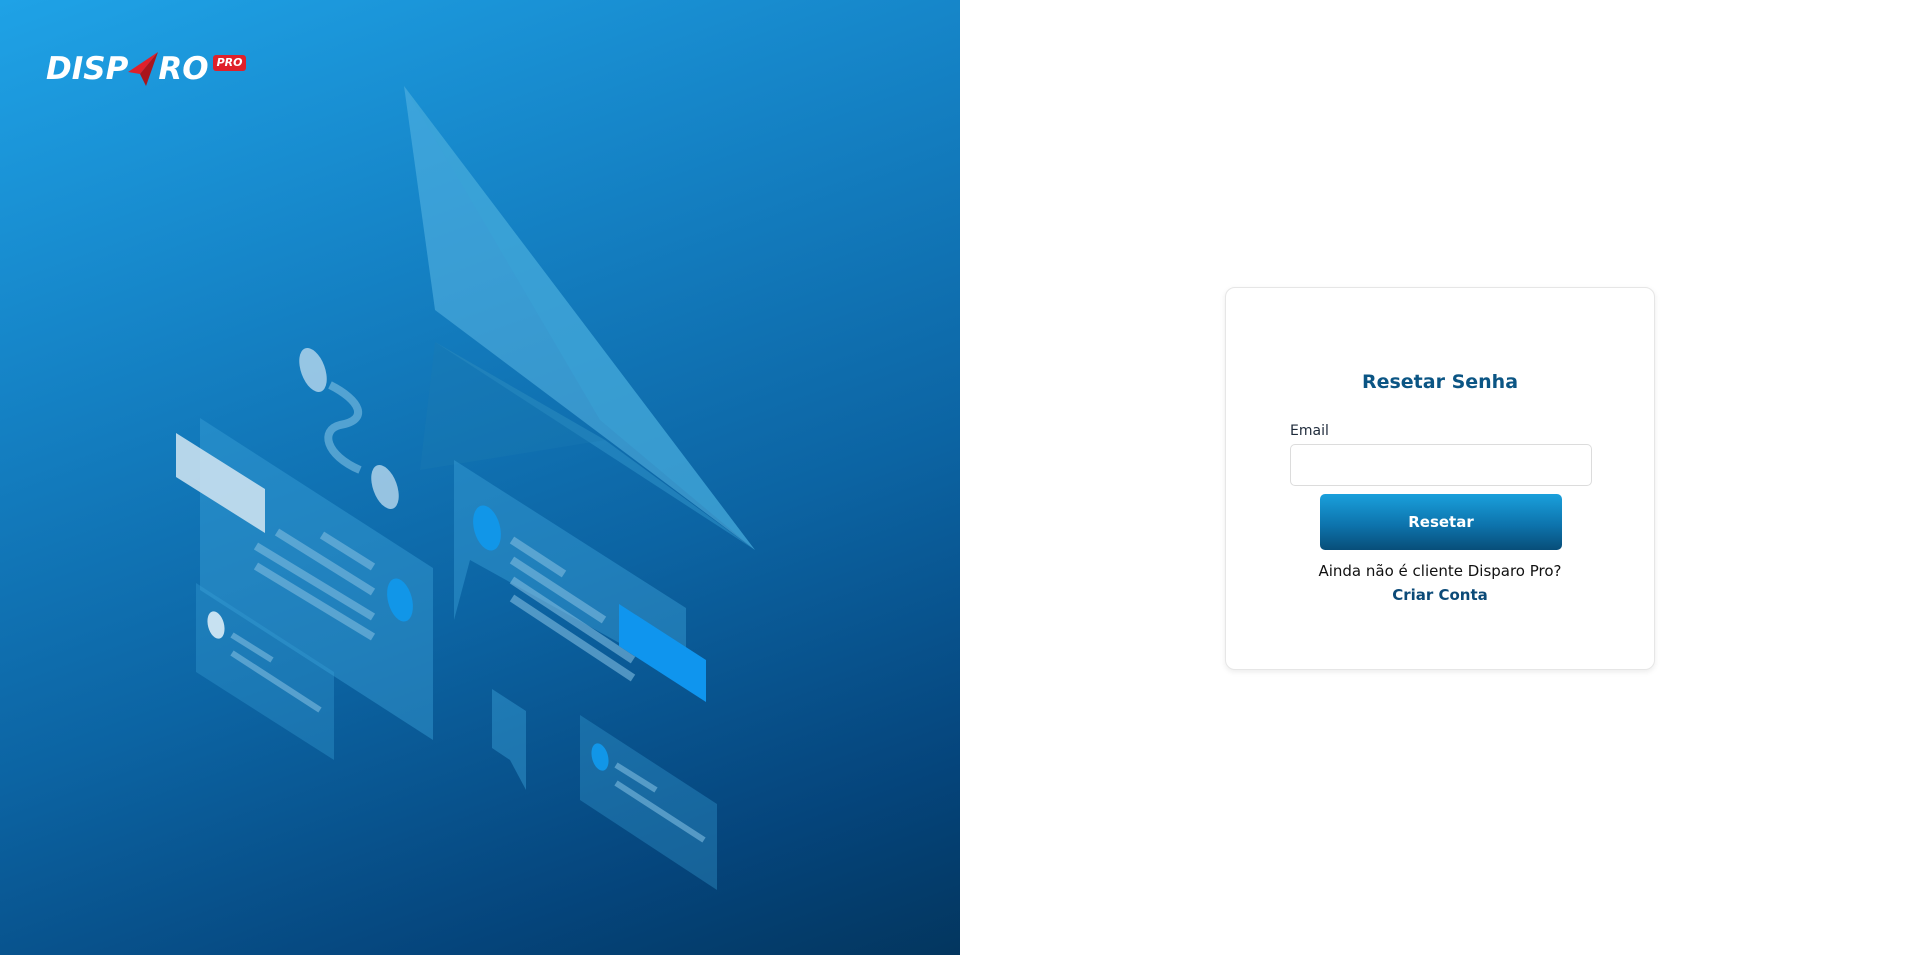  I want to click on reset-button: Resetar, so click(1441, 522).